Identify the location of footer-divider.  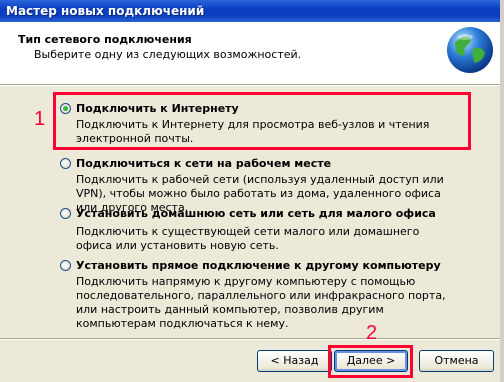
(252, 339).